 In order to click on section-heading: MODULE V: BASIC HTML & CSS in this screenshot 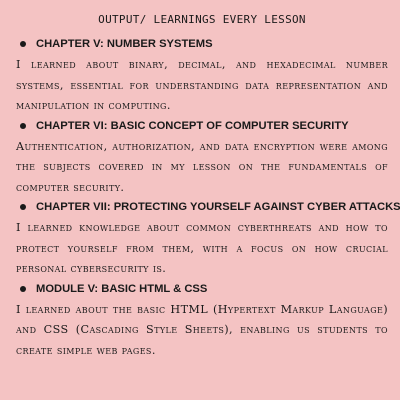, I will do `click(202, 289)`.